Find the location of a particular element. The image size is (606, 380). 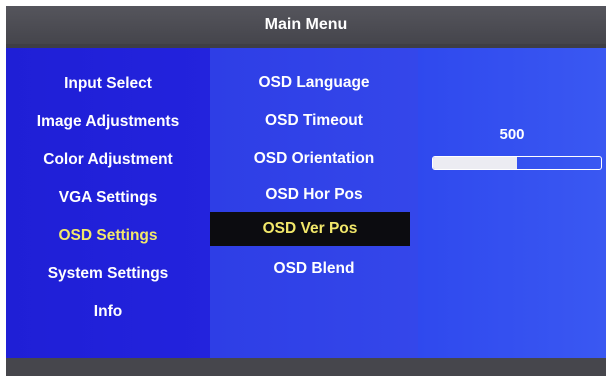

menu-title: Main Menu is located at coordinates (306, 24).